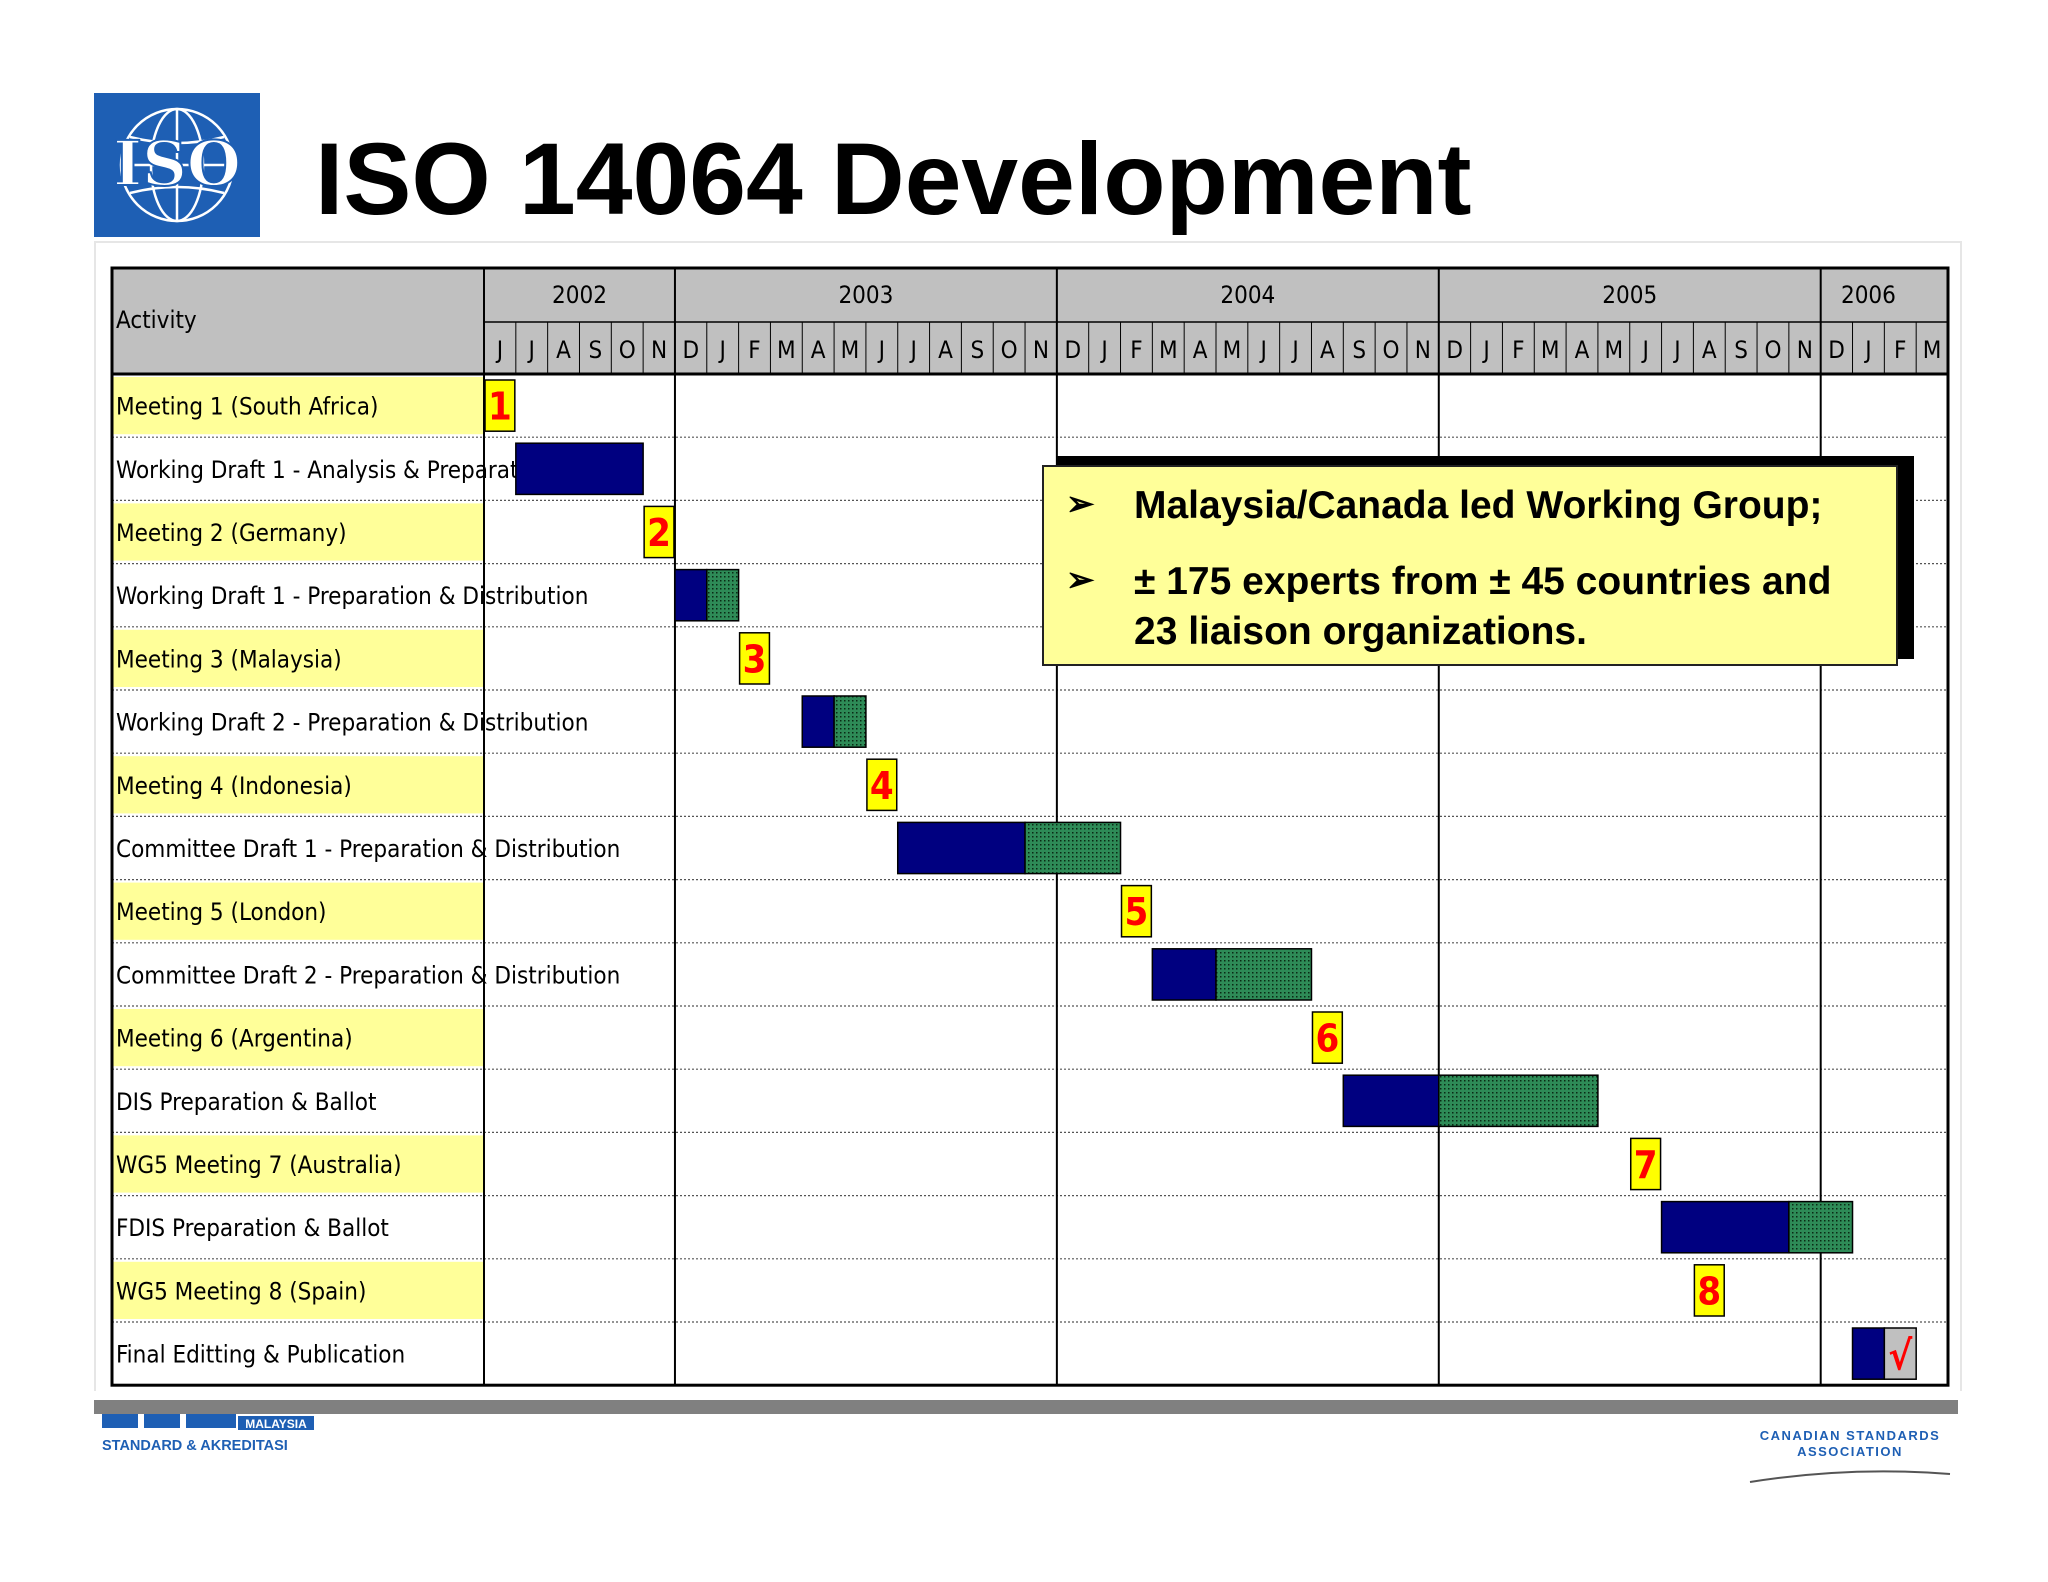 Image resolution: width=2048 pixels, height=1582 pixels. Describe the element at coordinates (252, 1228) in the screenshot. I see `activity-label: FDIS Preparation & Ballot` at that location.